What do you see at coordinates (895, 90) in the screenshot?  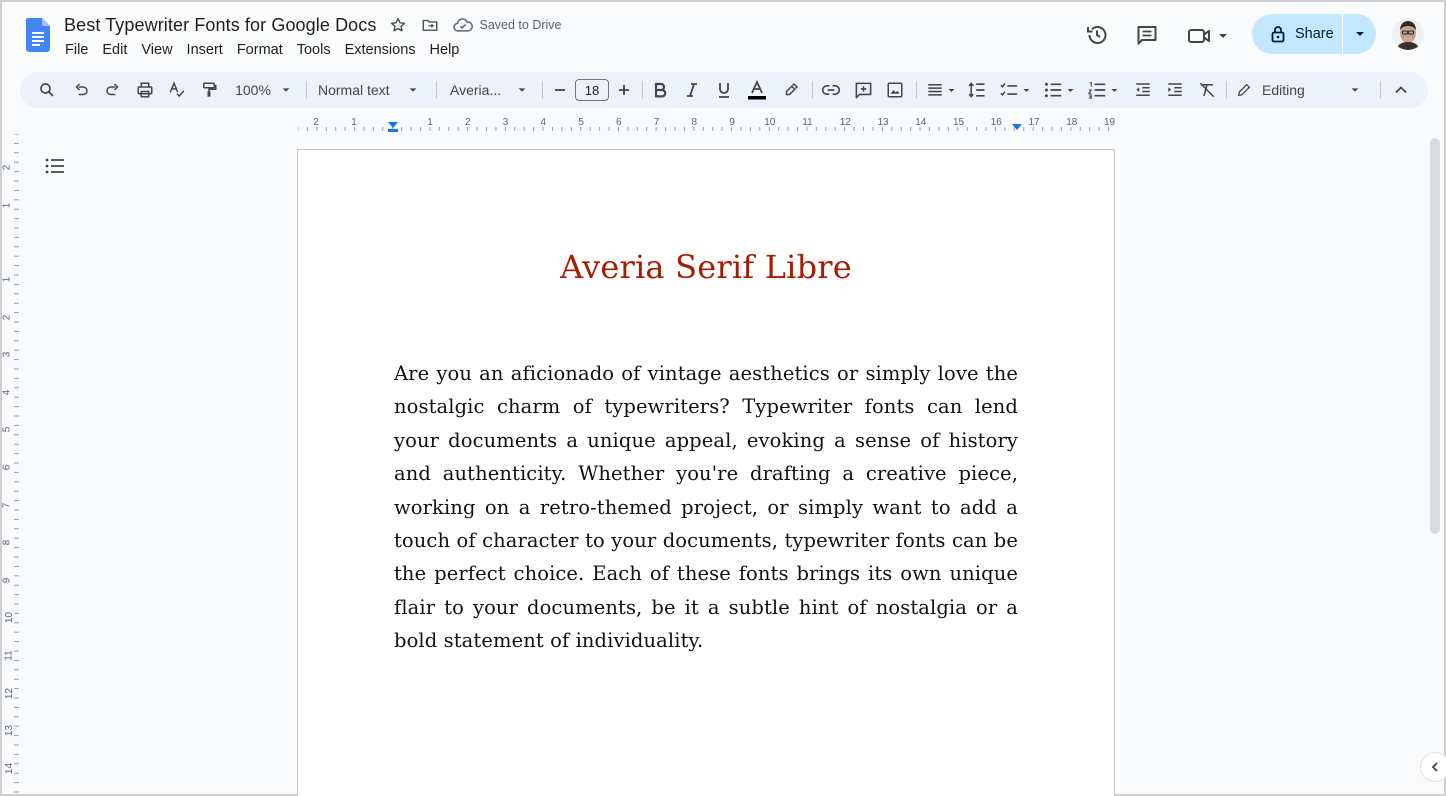 I see `insert-image-button` at bounding box center [895, 90].